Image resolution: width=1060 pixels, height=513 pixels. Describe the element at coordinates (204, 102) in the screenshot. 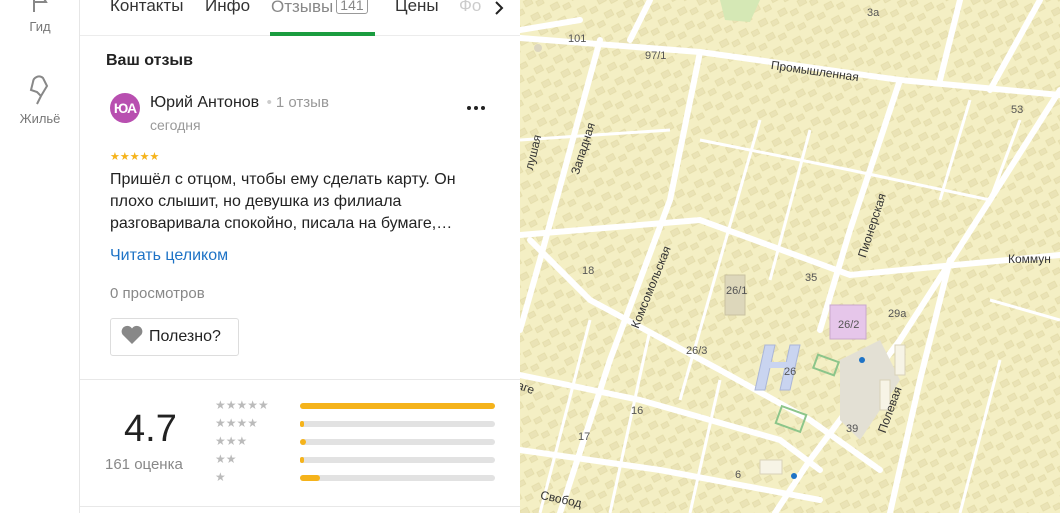

I see `review-author-name: Юрий Антонов` at that location.